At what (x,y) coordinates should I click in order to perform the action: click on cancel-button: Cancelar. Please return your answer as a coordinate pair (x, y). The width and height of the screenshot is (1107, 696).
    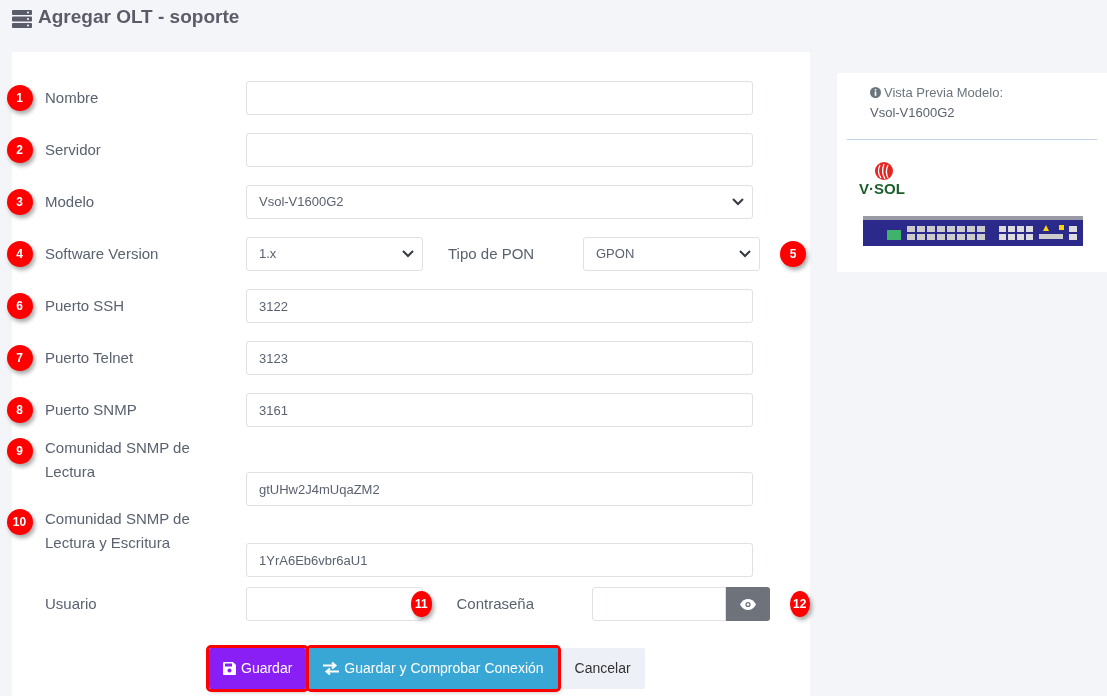
    Looking at the image, I should click on (602, 668).